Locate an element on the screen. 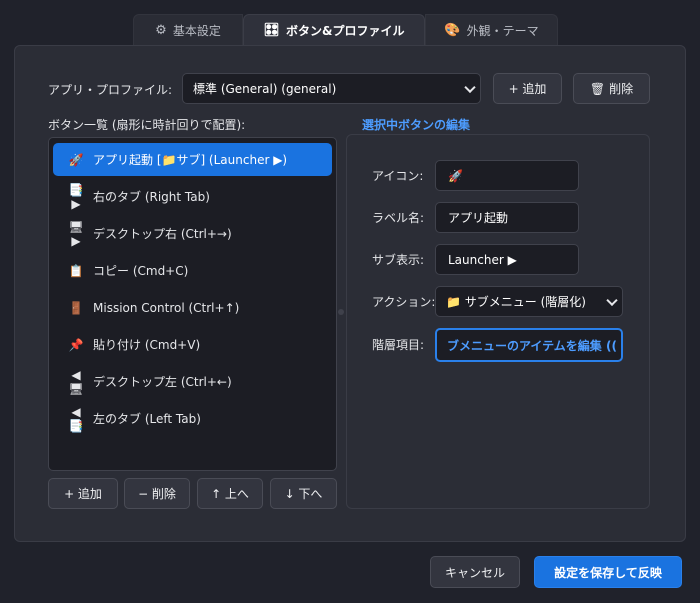 Image resolution: width=700 pixels, height=603 pixels. action-field-label: アクション: is located at coordinates (404, 302).